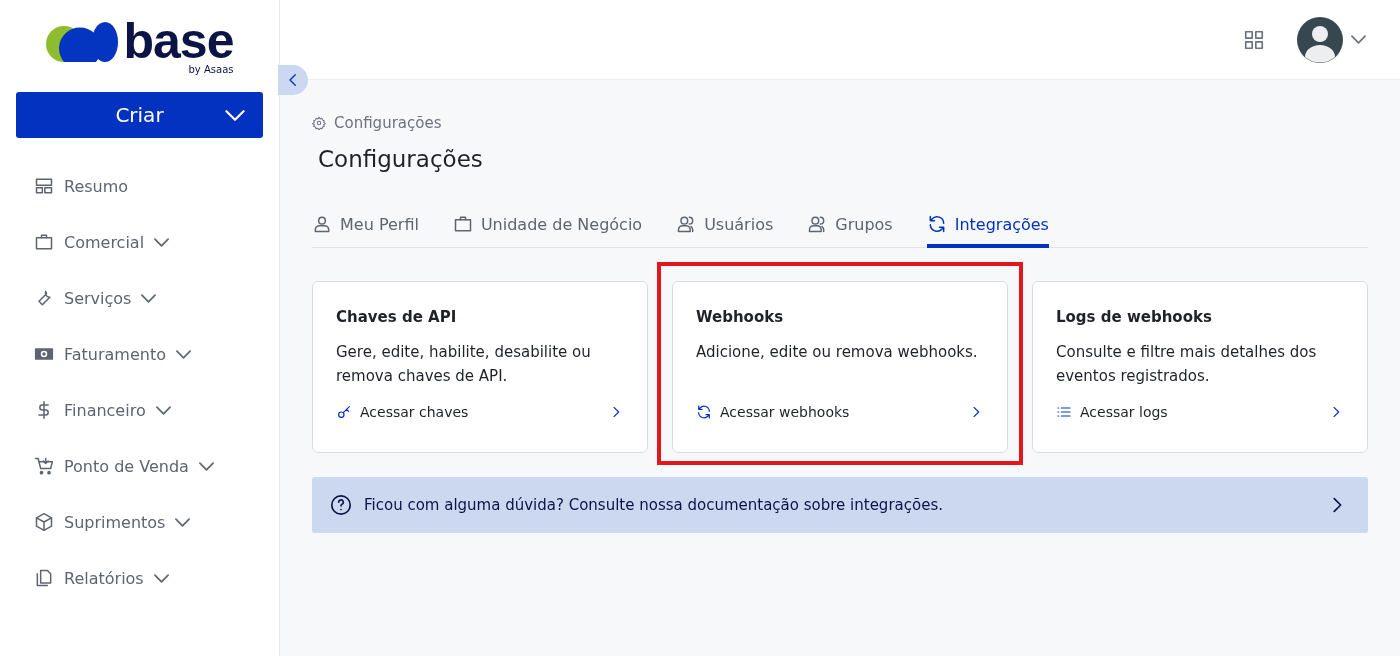 This screenshot has height=656, width=1400. What do you see at coordinates (344, 412) in the screenshot?
I see `key-icon` at bounding box center [344, 412].